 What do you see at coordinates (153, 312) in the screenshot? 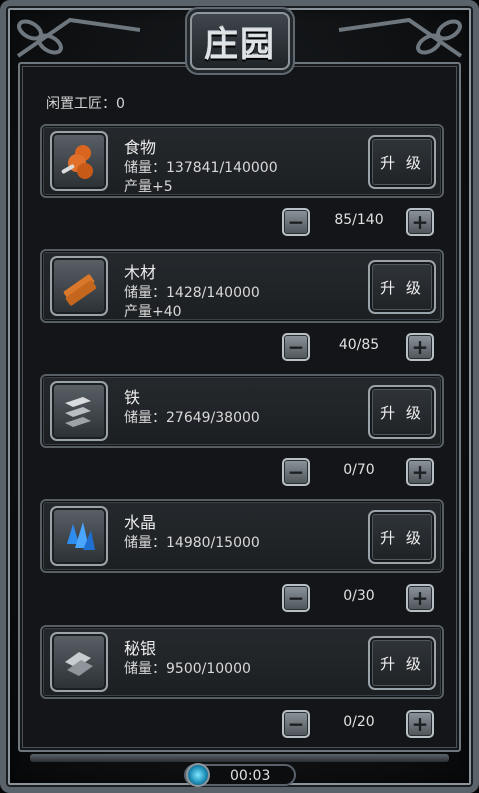
I see `resource-production: 产量+40` at bounding box center [153, 312].